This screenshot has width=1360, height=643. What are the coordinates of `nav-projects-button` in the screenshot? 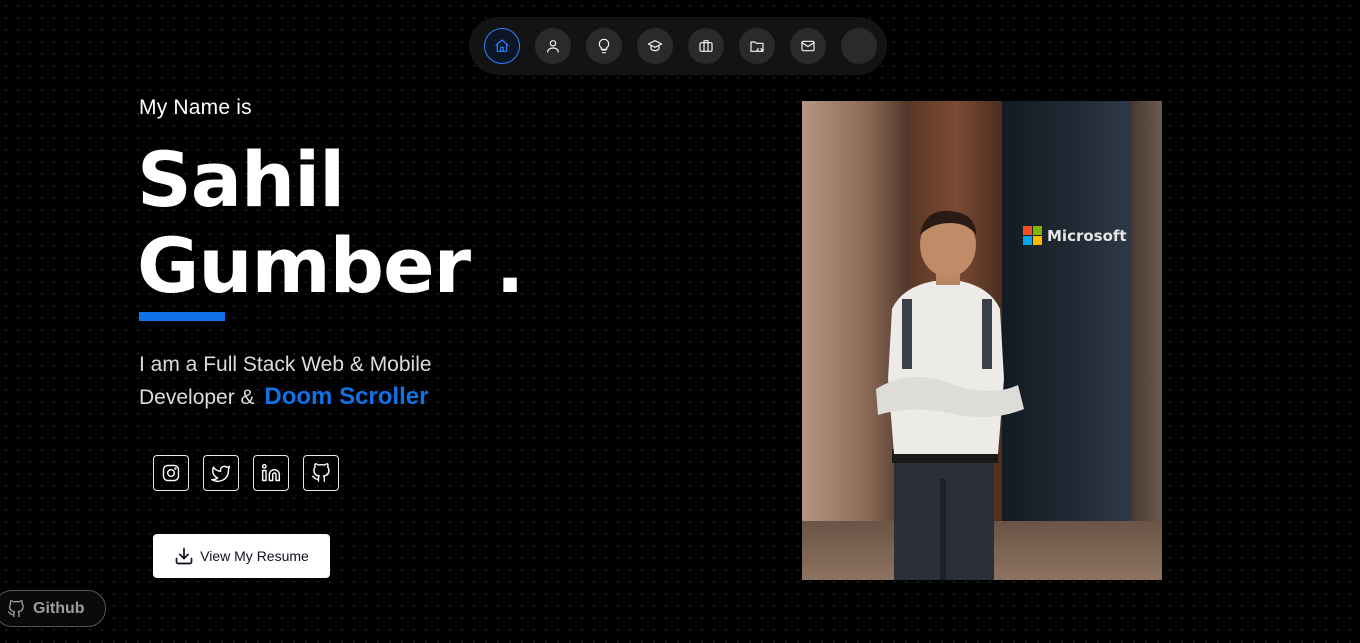 It's located at (757, 46).